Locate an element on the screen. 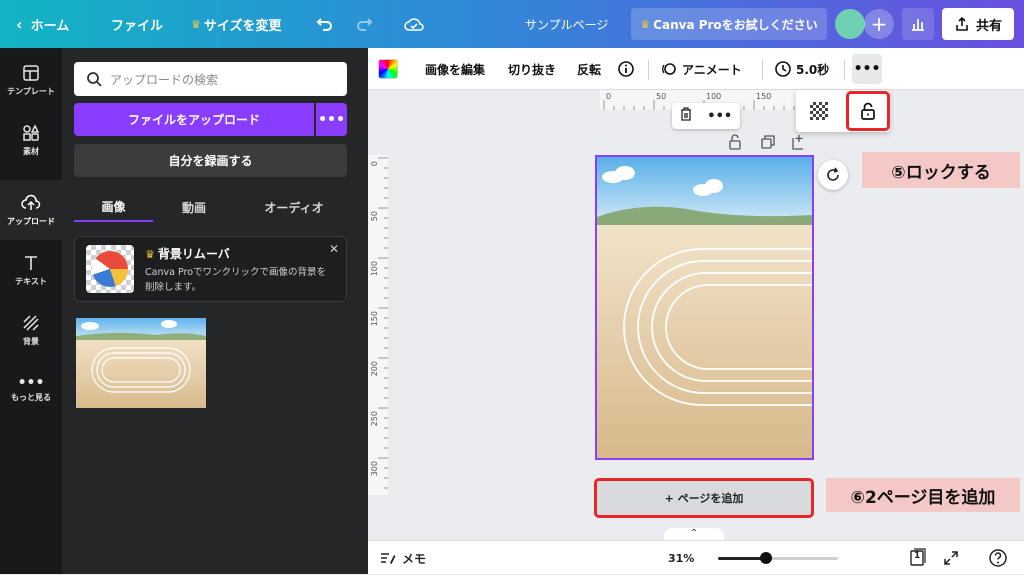  record-yourself-button: 自分を録画する is located at coordinates (210, 160).